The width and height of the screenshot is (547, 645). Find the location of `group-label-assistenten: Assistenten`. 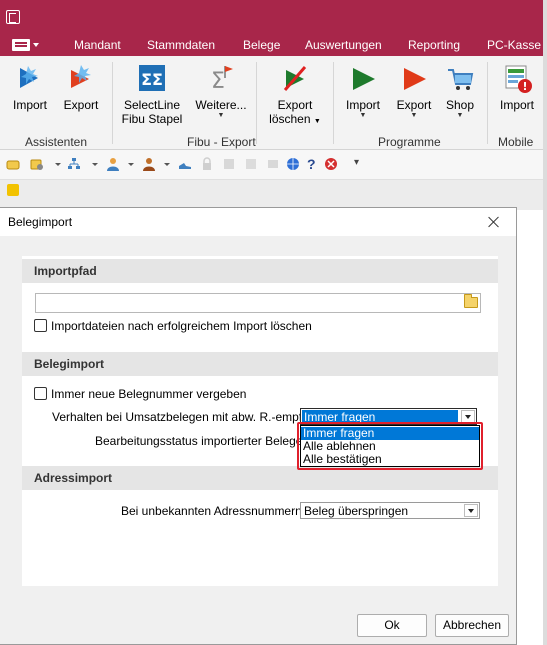

group-label-assistenten: Assistenten is located at coordinates (56, 142).